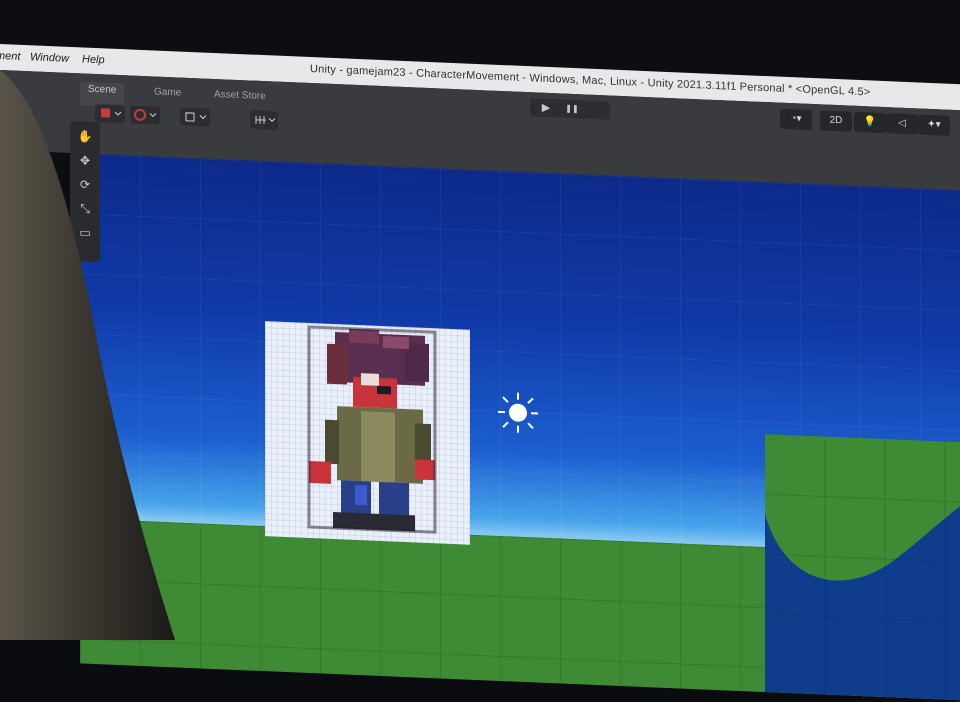 The height and width of the screenshot is (702, 960). Describe the element at coordinates (934, 124) in the screenshot. I see `effects-icon: ✦▾` at that location.